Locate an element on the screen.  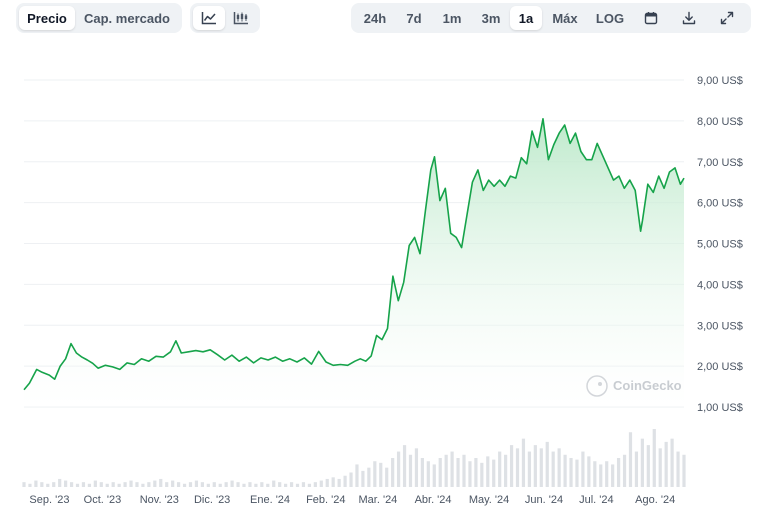
x-tick-label: May. '24 is located at coordinates (489, 500).